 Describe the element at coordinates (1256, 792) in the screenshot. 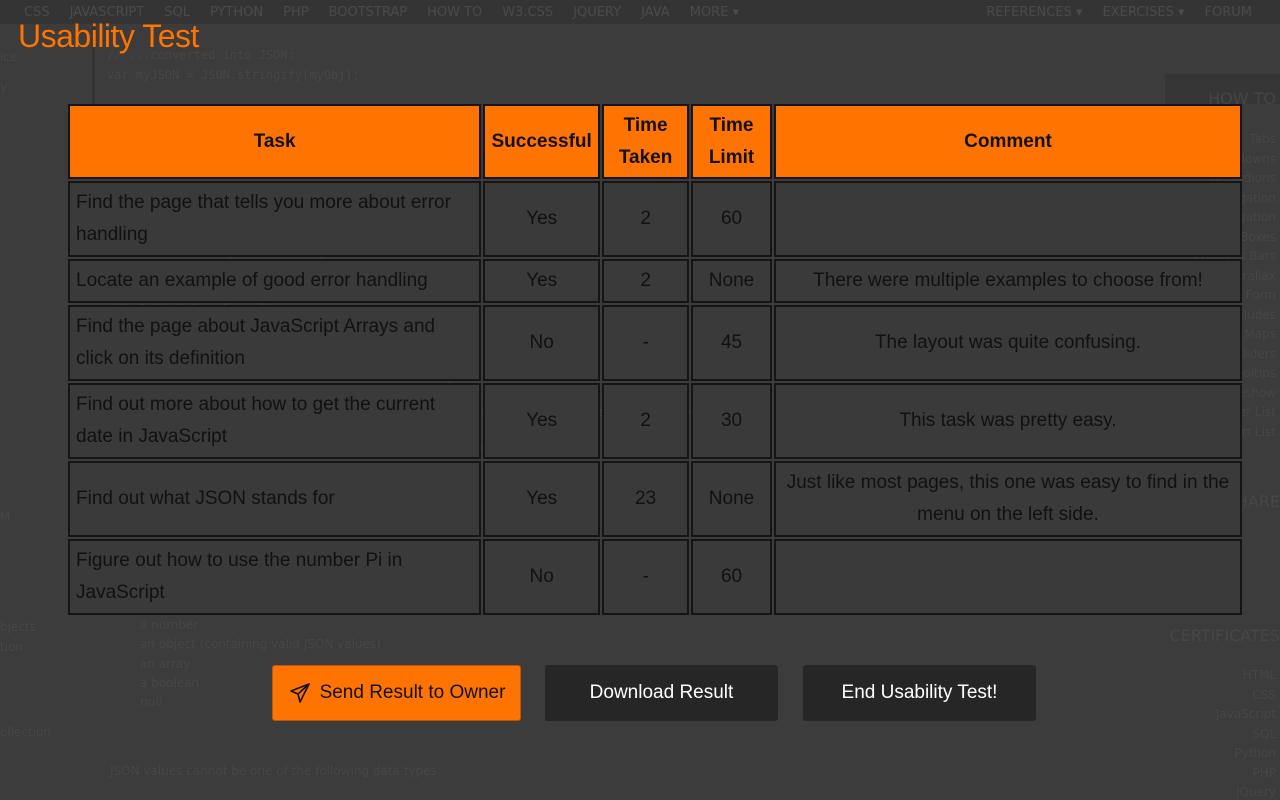

I see `bg-cert-item: jQuery` at that location.